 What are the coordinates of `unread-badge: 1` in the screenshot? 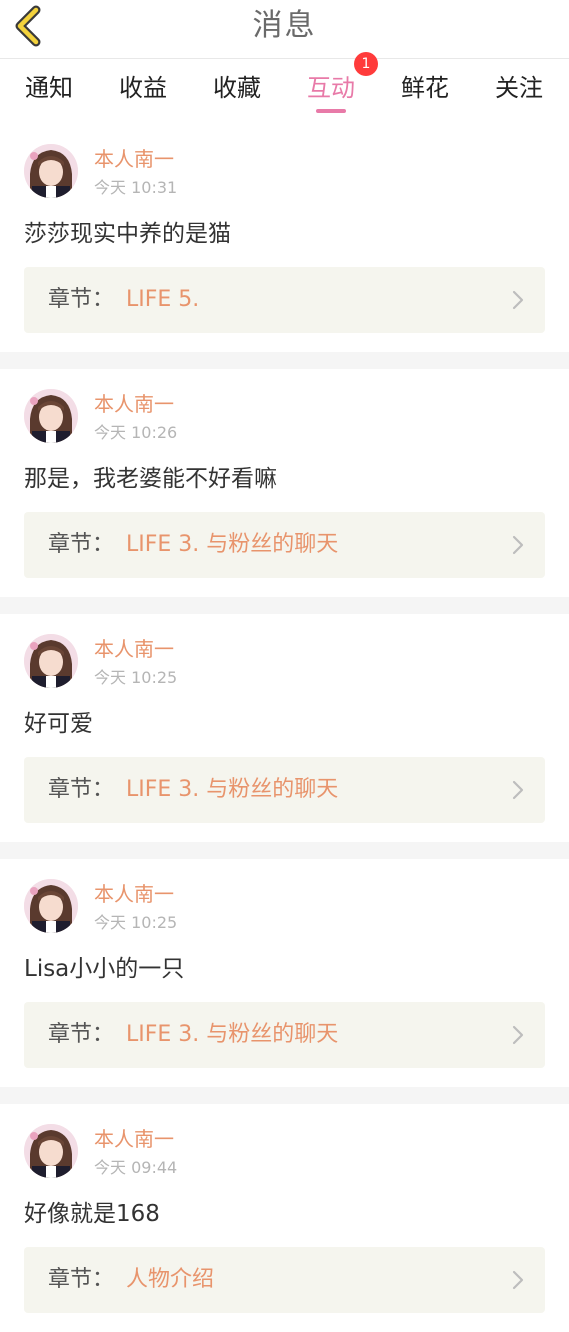 It's located at (366, 64).